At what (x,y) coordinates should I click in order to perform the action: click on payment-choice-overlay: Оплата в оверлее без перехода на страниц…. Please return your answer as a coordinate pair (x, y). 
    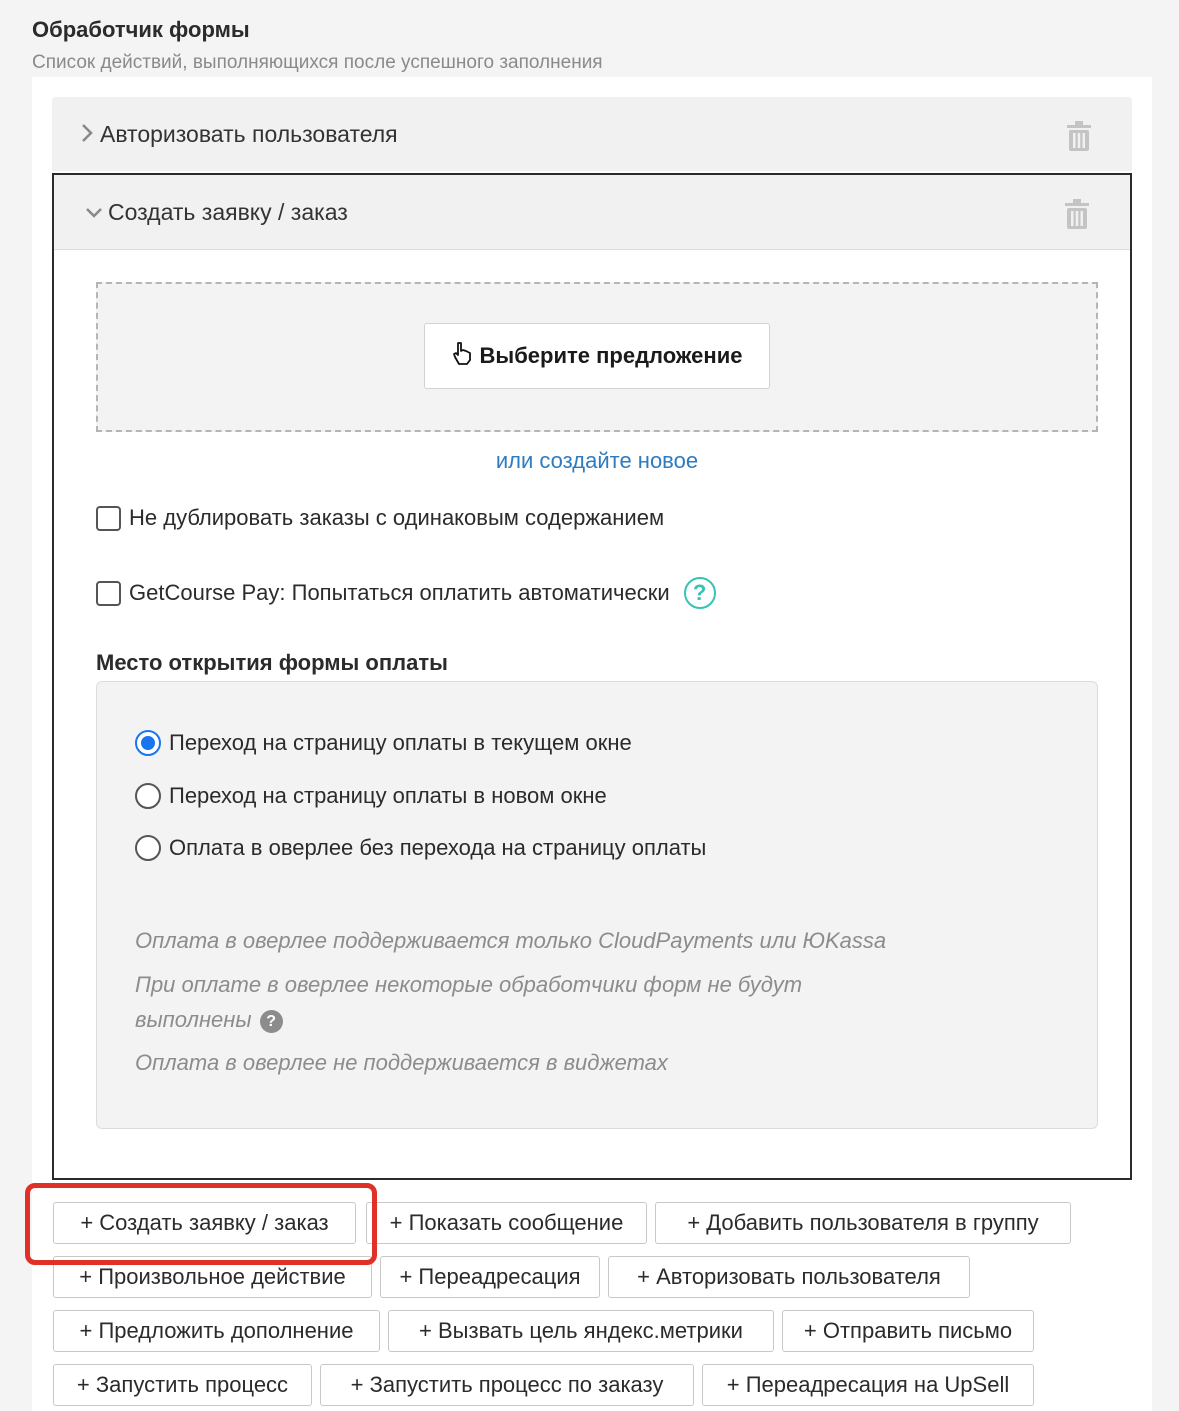
    Looking at the image, I should click on (420, 848).